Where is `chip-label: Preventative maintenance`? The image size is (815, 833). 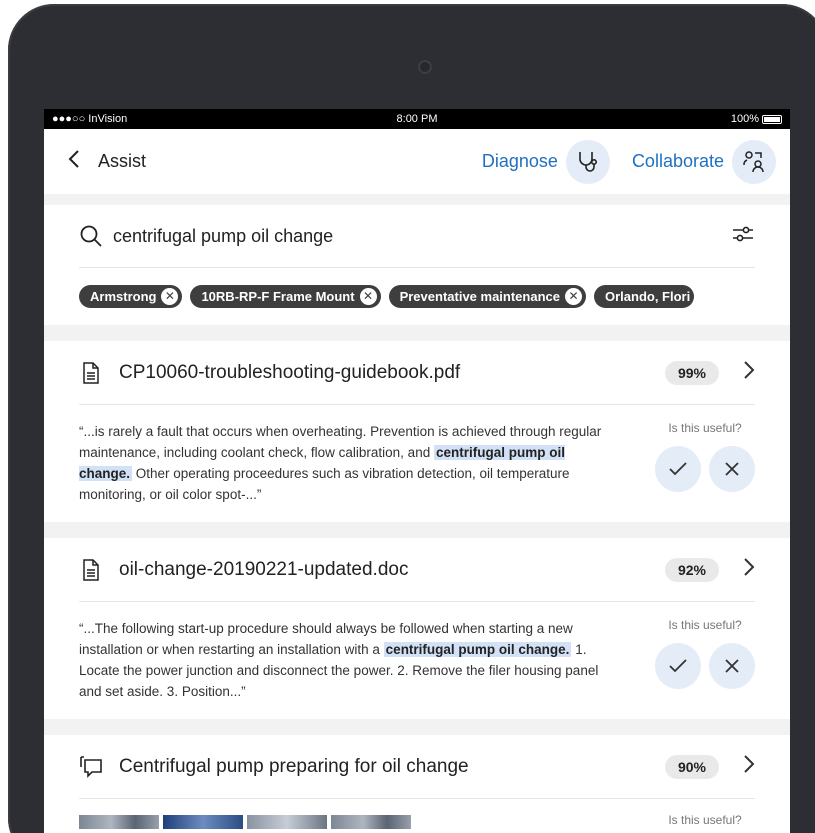 chip-label: Preventative maintenance is located at coordinates (479, 296).